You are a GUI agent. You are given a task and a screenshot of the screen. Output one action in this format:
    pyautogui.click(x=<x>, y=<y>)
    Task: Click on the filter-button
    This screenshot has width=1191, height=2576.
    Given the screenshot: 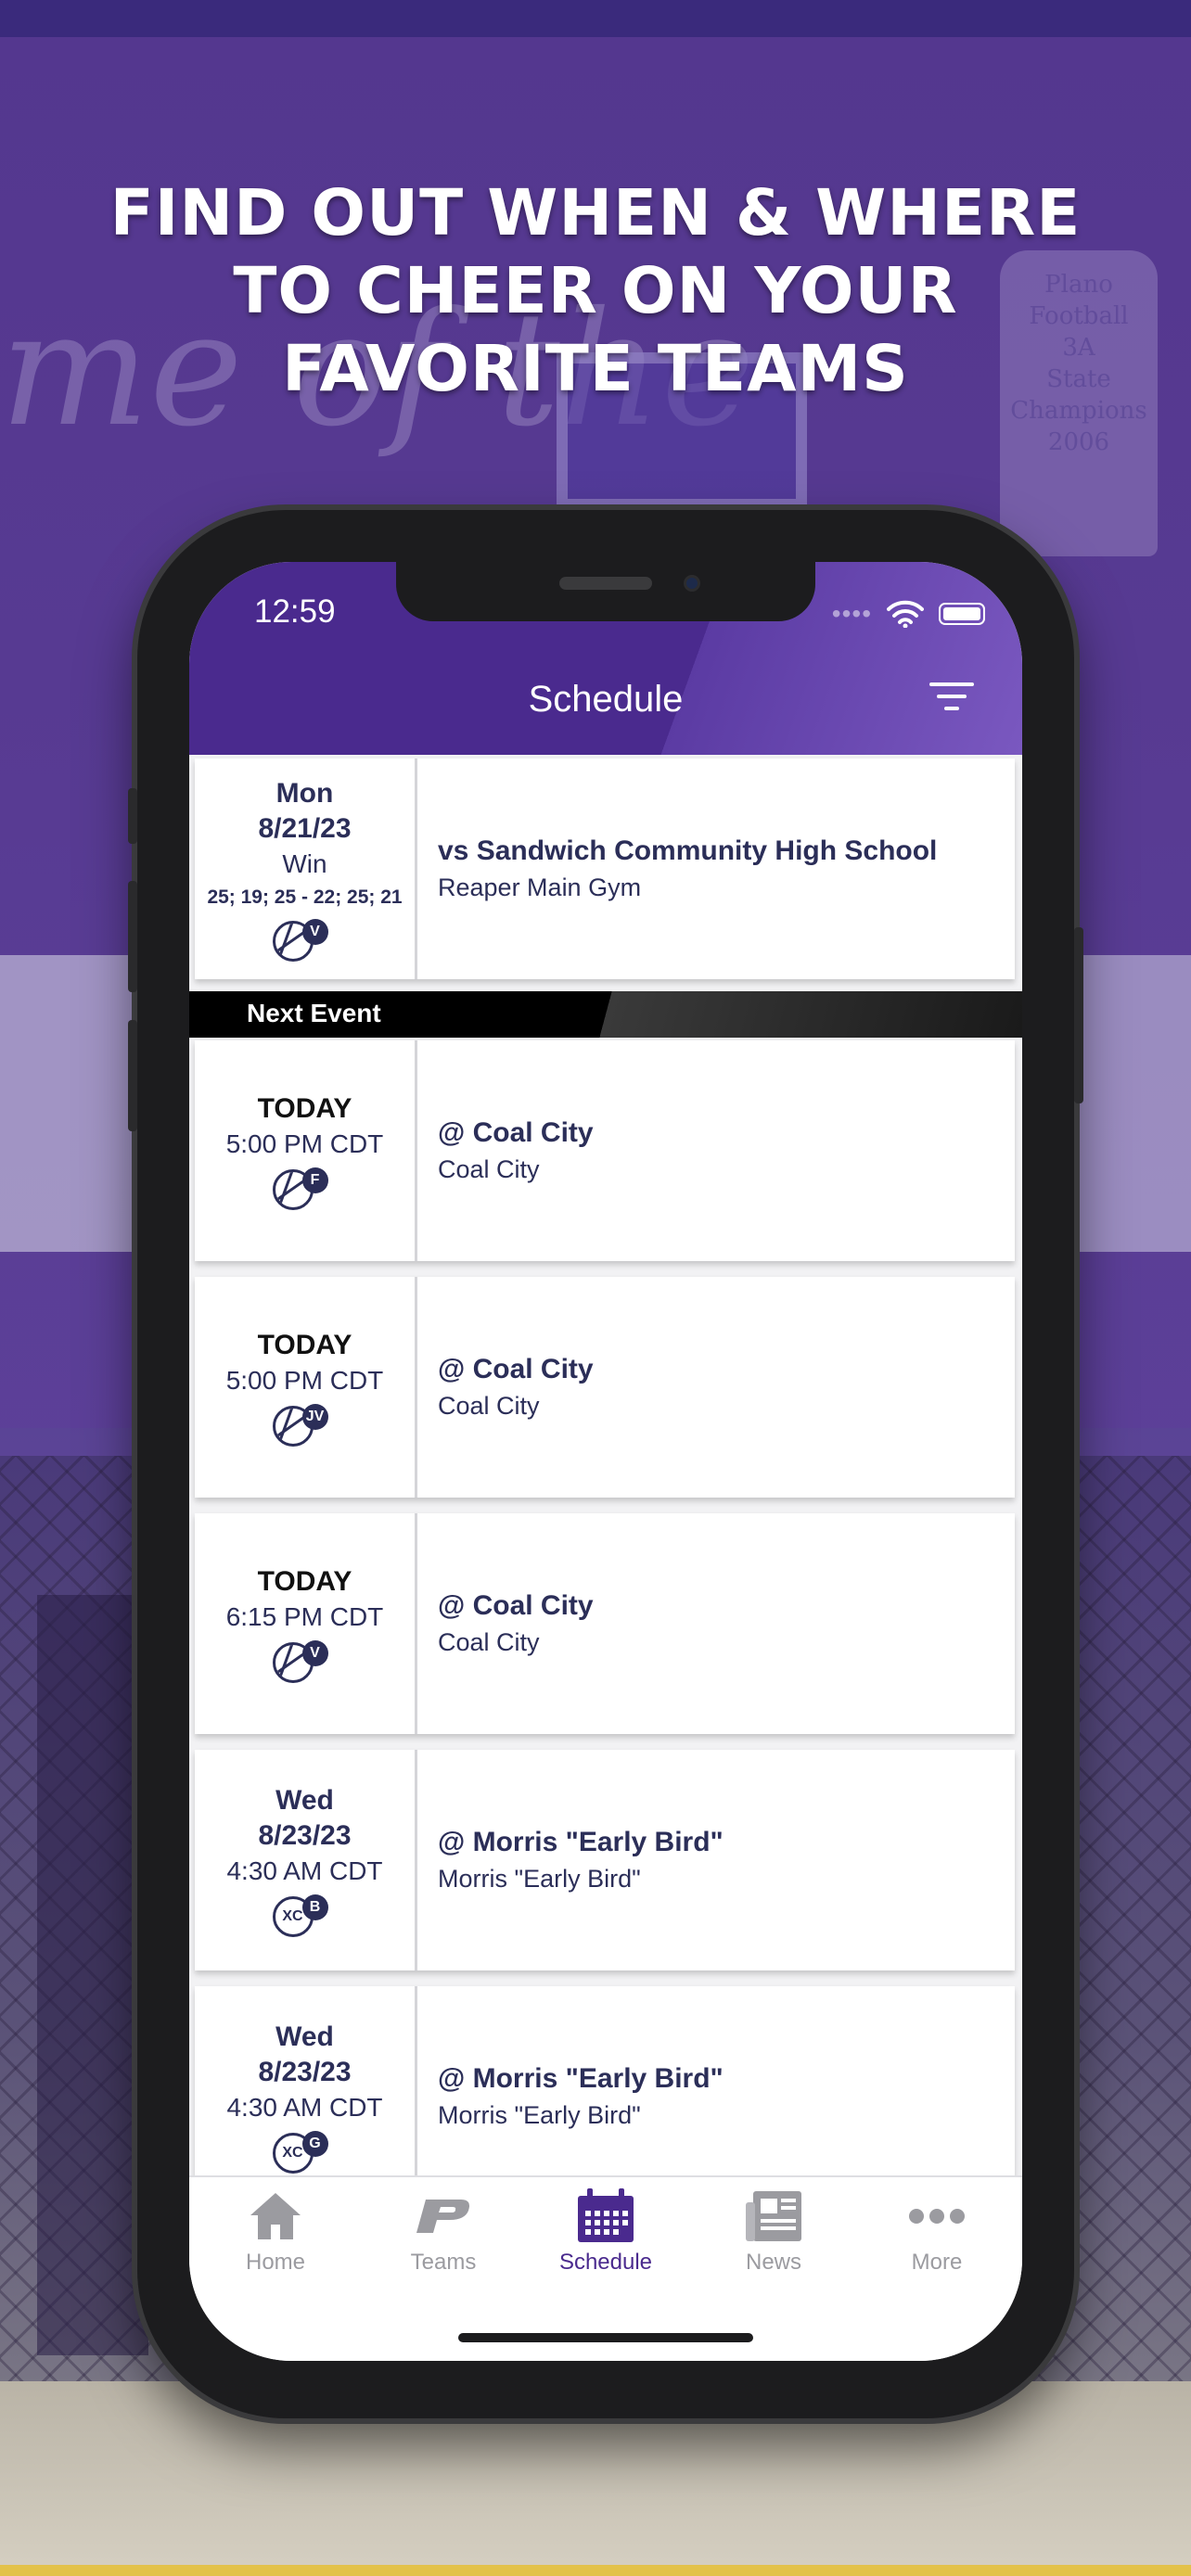 What is the action you would take?
    pyautogui.click(x=951, y=699)
    